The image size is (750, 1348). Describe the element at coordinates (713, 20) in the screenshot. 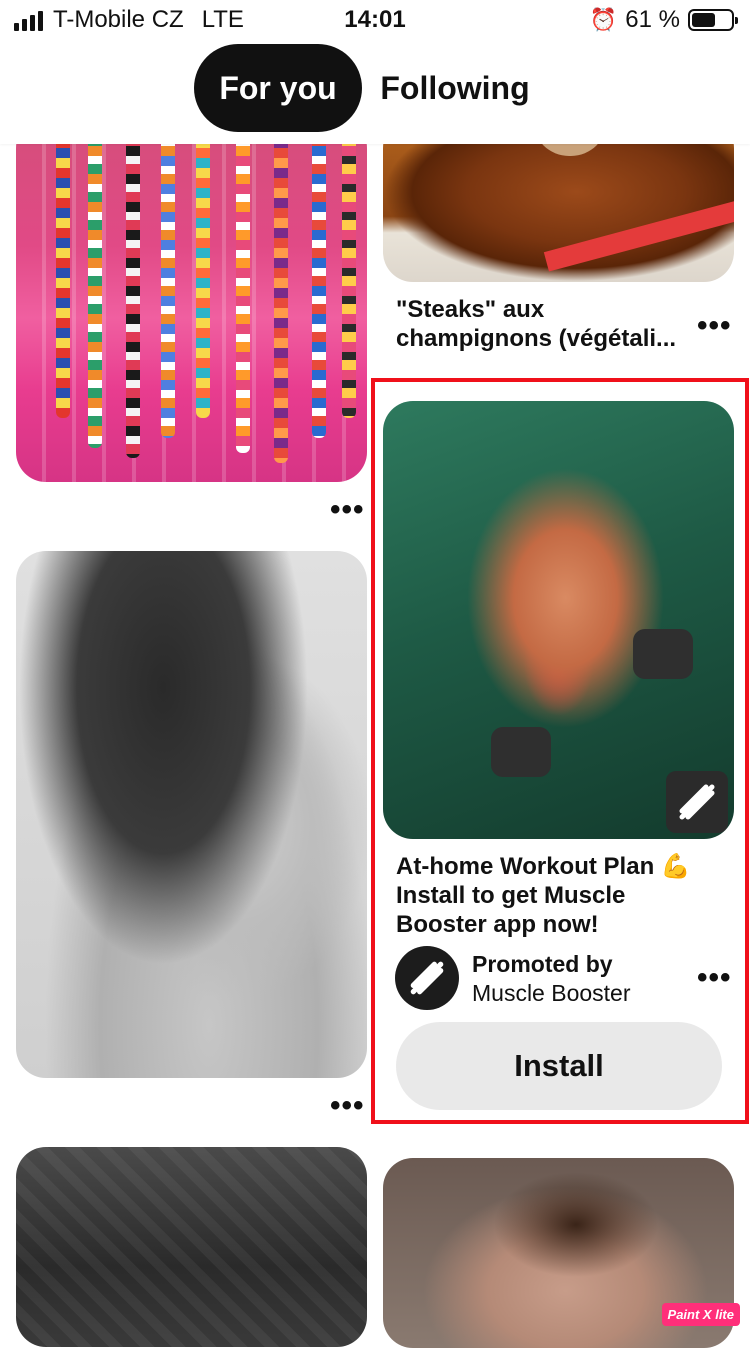

I see `battery-icon` at that location.